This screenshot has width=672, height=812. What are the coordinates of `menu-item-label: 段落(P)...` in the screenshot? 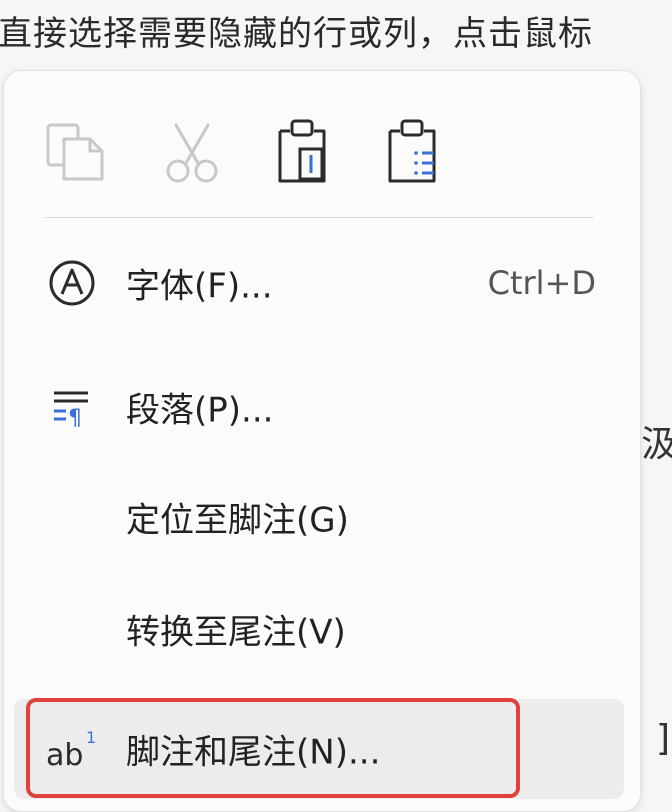 It's located at (200, 410).